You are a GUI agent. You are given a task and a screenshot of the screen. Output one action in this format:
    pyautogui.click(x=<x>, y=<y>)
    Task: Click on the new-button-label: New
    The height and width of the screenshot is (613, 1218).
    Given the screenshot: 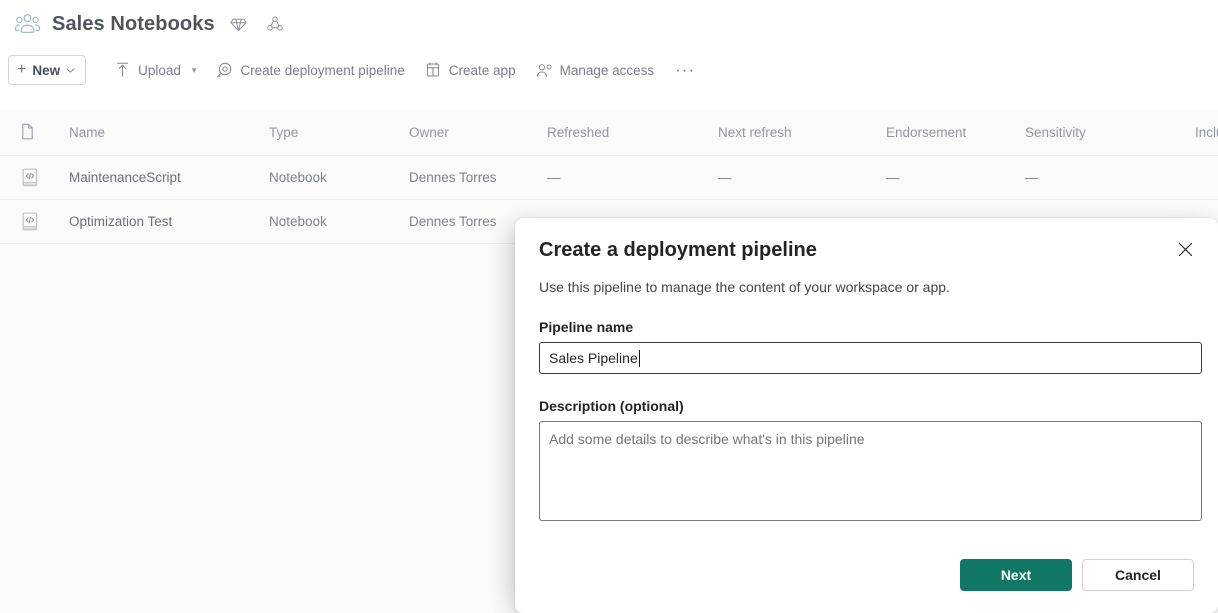 What is the action you would take?
    pyautogui.click(x=46, y=70)
    